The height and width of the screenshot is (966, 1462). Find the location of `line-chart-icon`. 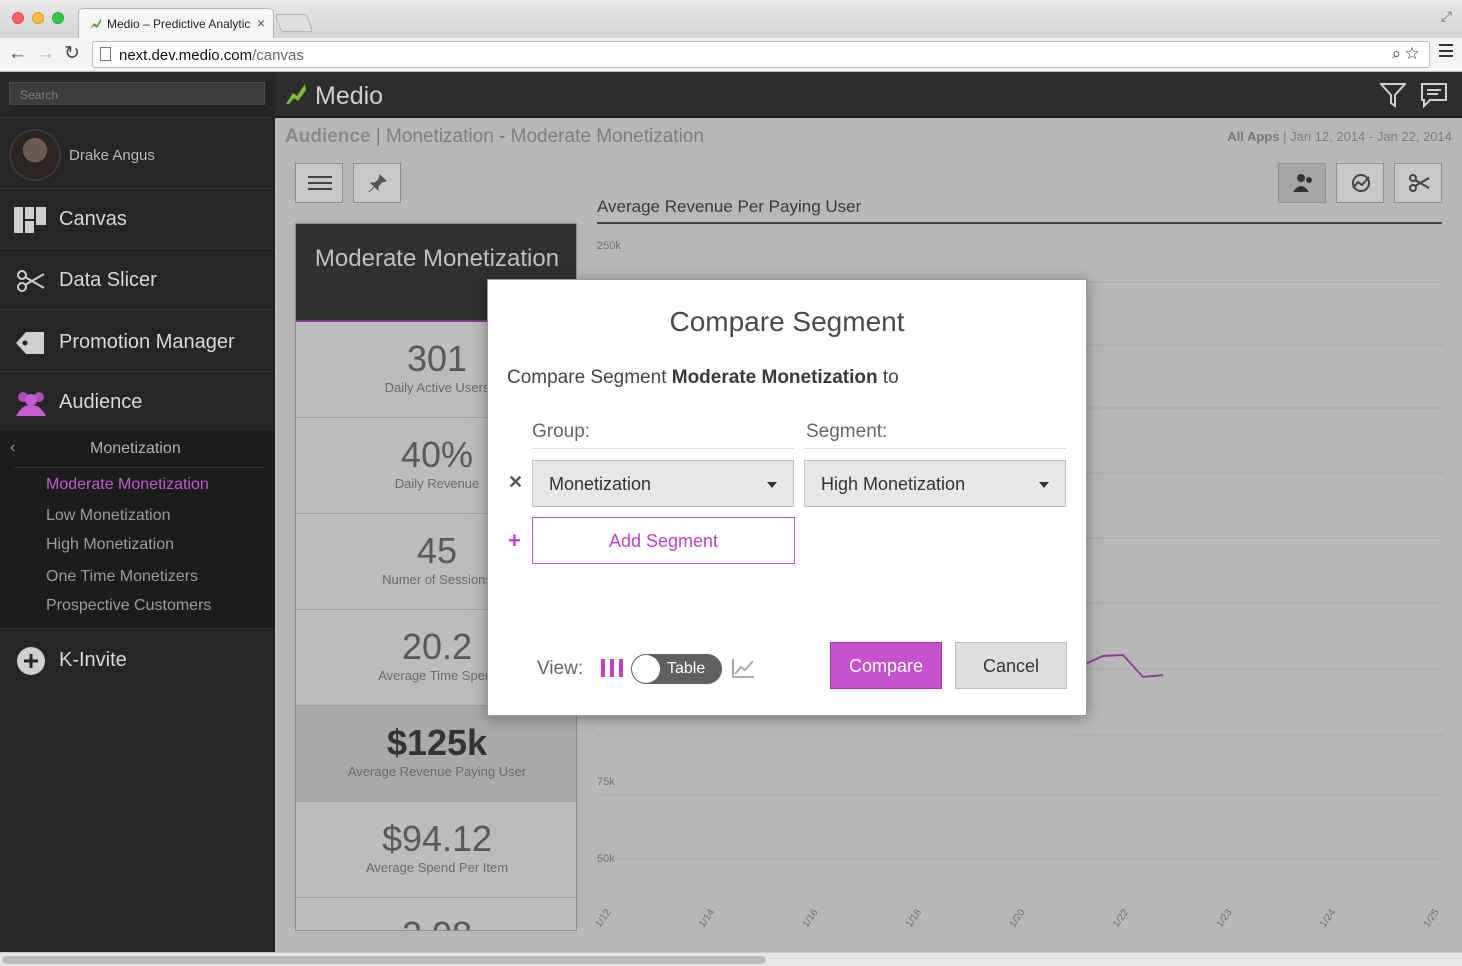

line-chart-icon is located at coordinates (743, 668).